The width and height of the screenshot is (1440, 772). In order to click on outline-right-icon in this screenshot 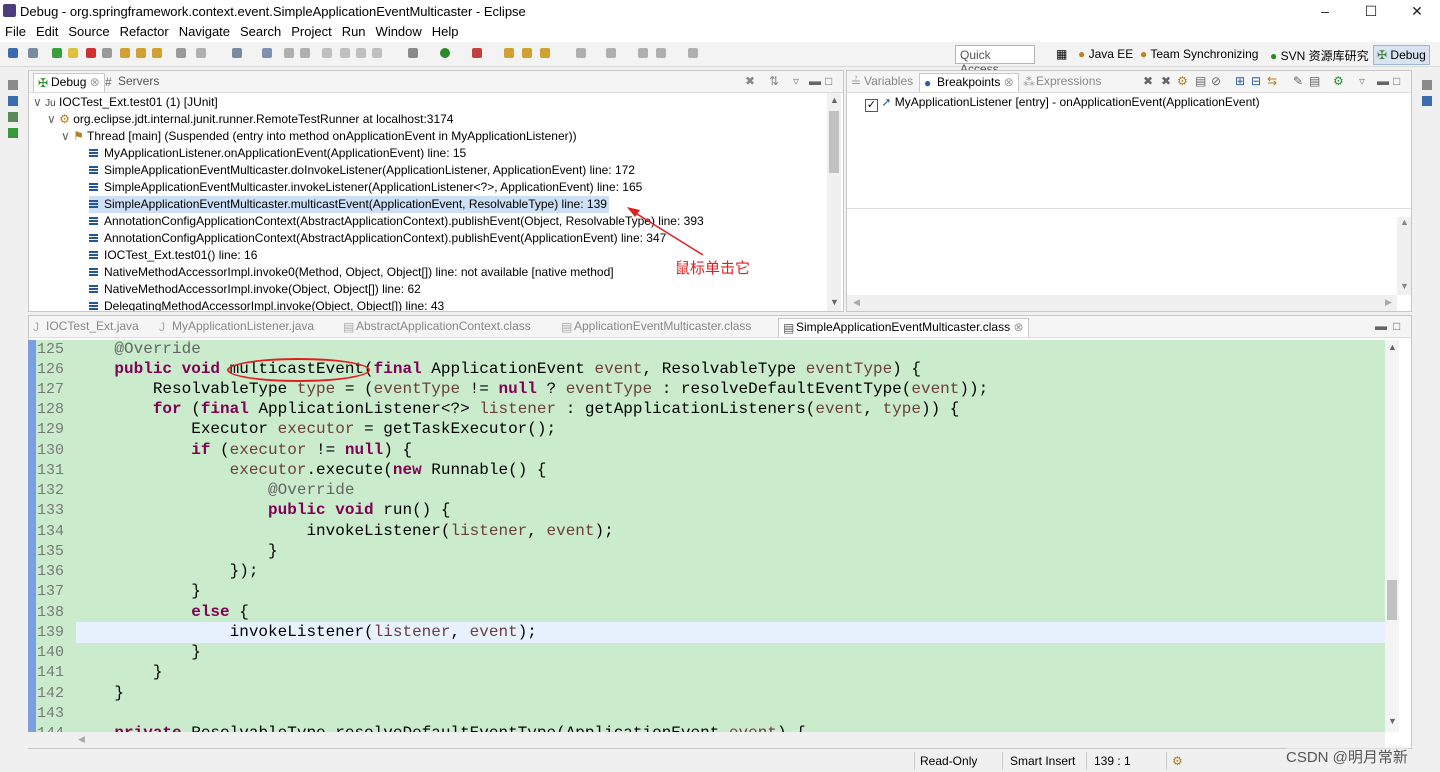, I will do `click(1427, 101)`.